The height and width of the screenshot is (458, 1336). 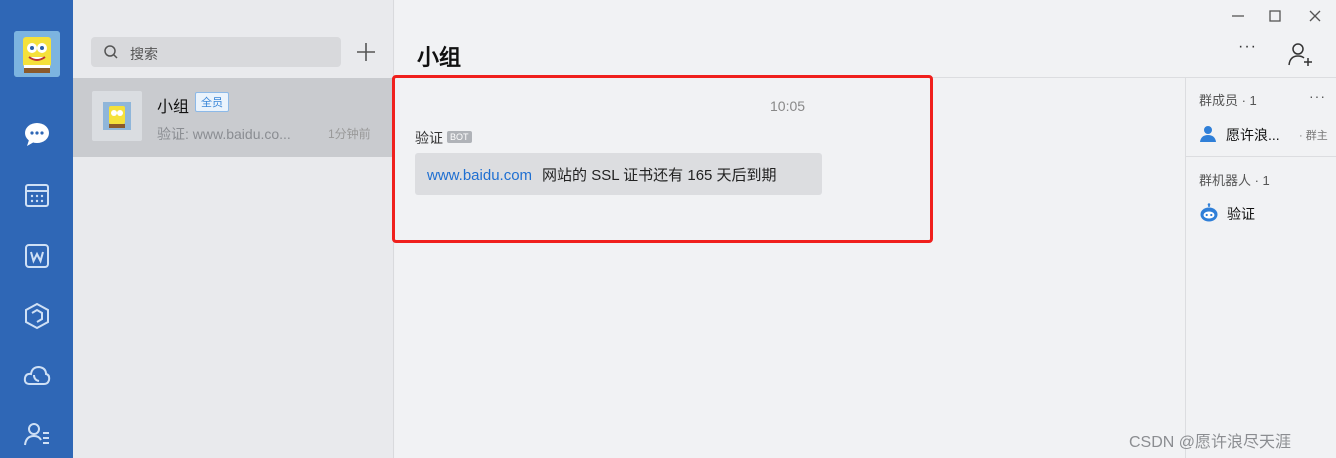 What do you see at coordinates (1252, 52) in the screenshot?
I see `more-options-button: ···` at bounding box center [1252, 52].